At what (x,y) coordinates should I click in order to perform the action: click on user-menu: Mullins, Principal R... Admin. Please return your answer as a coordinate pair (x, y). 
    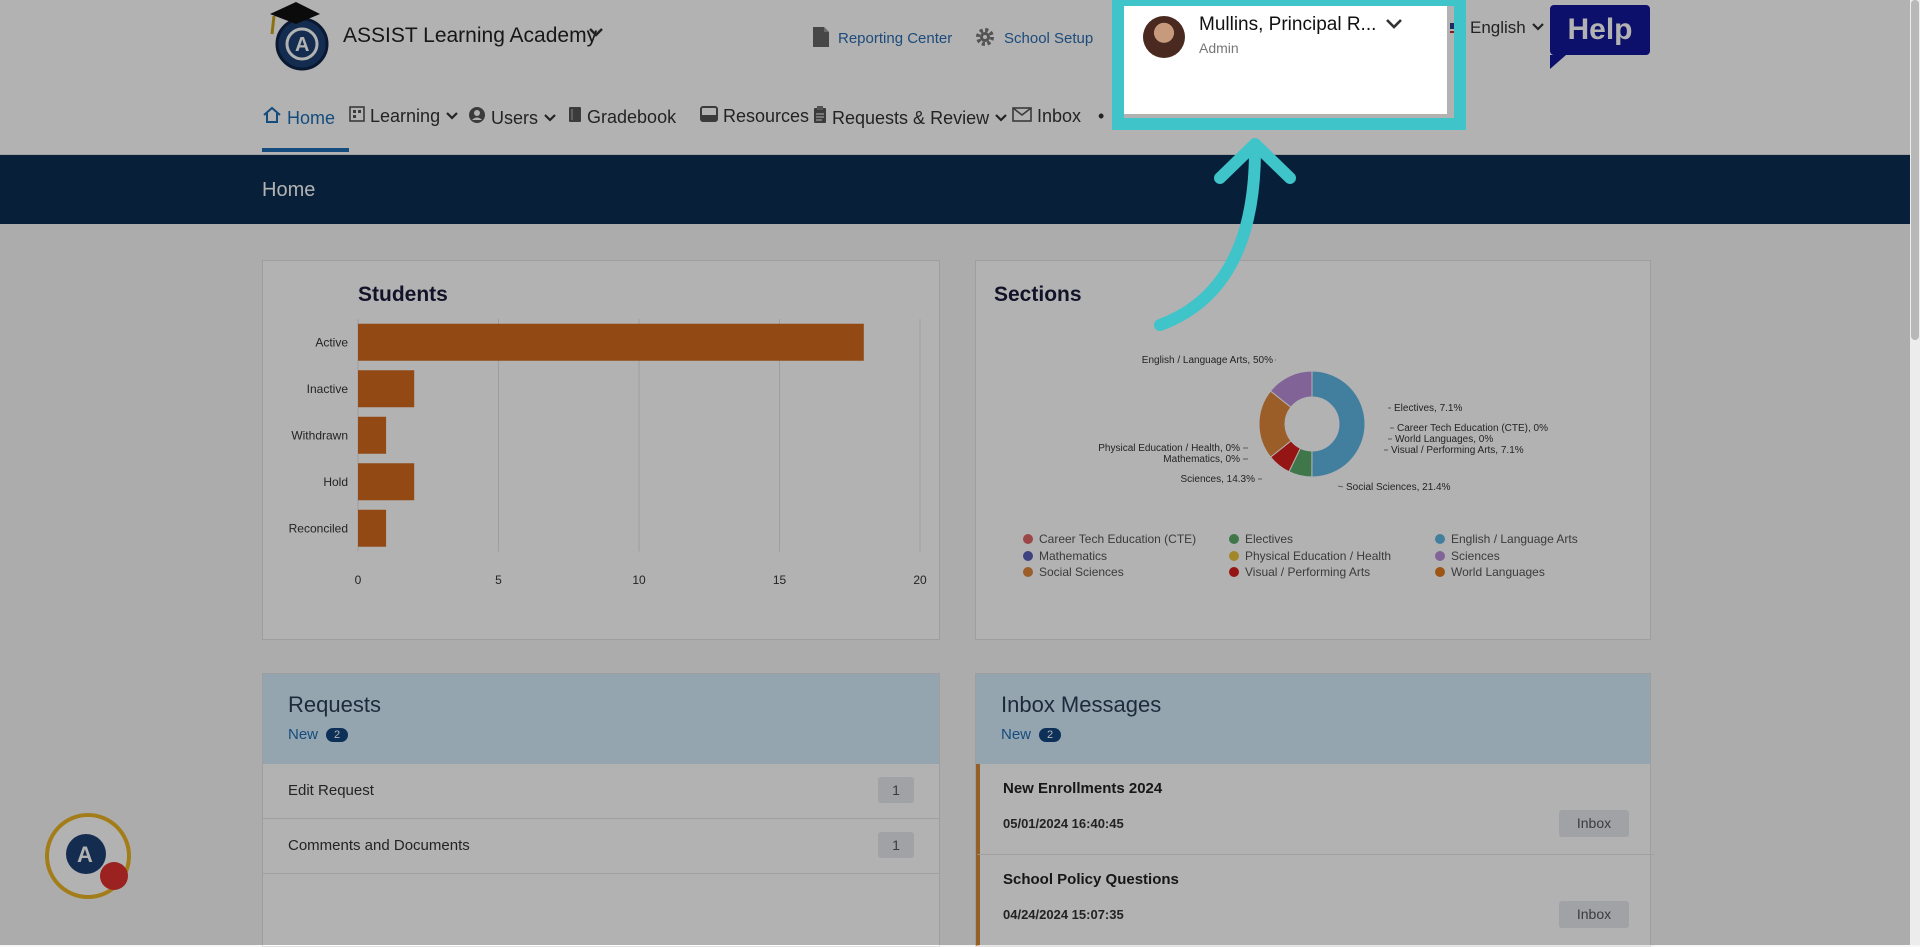
    Looking at the image, I should click on (1284, 44).